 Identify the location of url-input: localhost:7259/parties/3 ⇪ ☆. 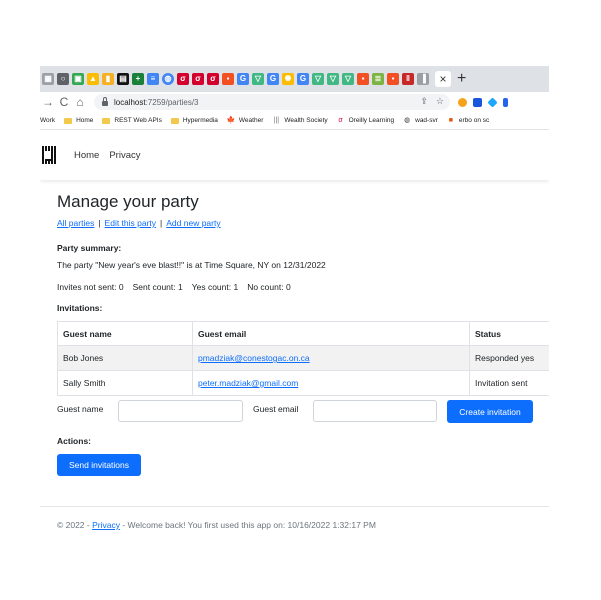
(272, 102).